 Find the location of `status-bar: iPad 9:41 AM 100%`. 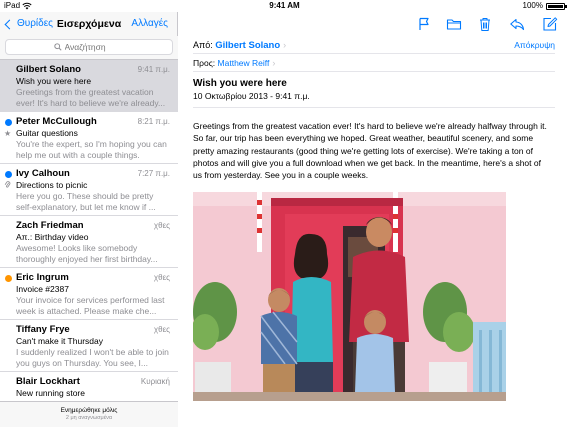

status-bar: iPad 9:41 AM 100% is located at coordinates (284, 6).